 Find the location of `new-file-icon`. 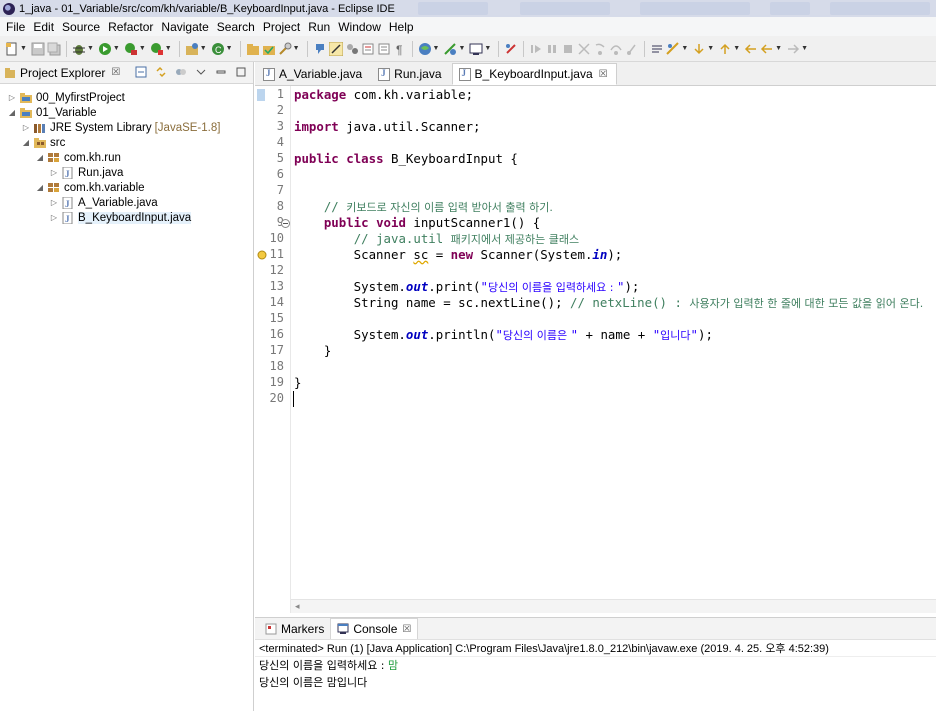

new-file-icon is located at coordinates (12, 49).